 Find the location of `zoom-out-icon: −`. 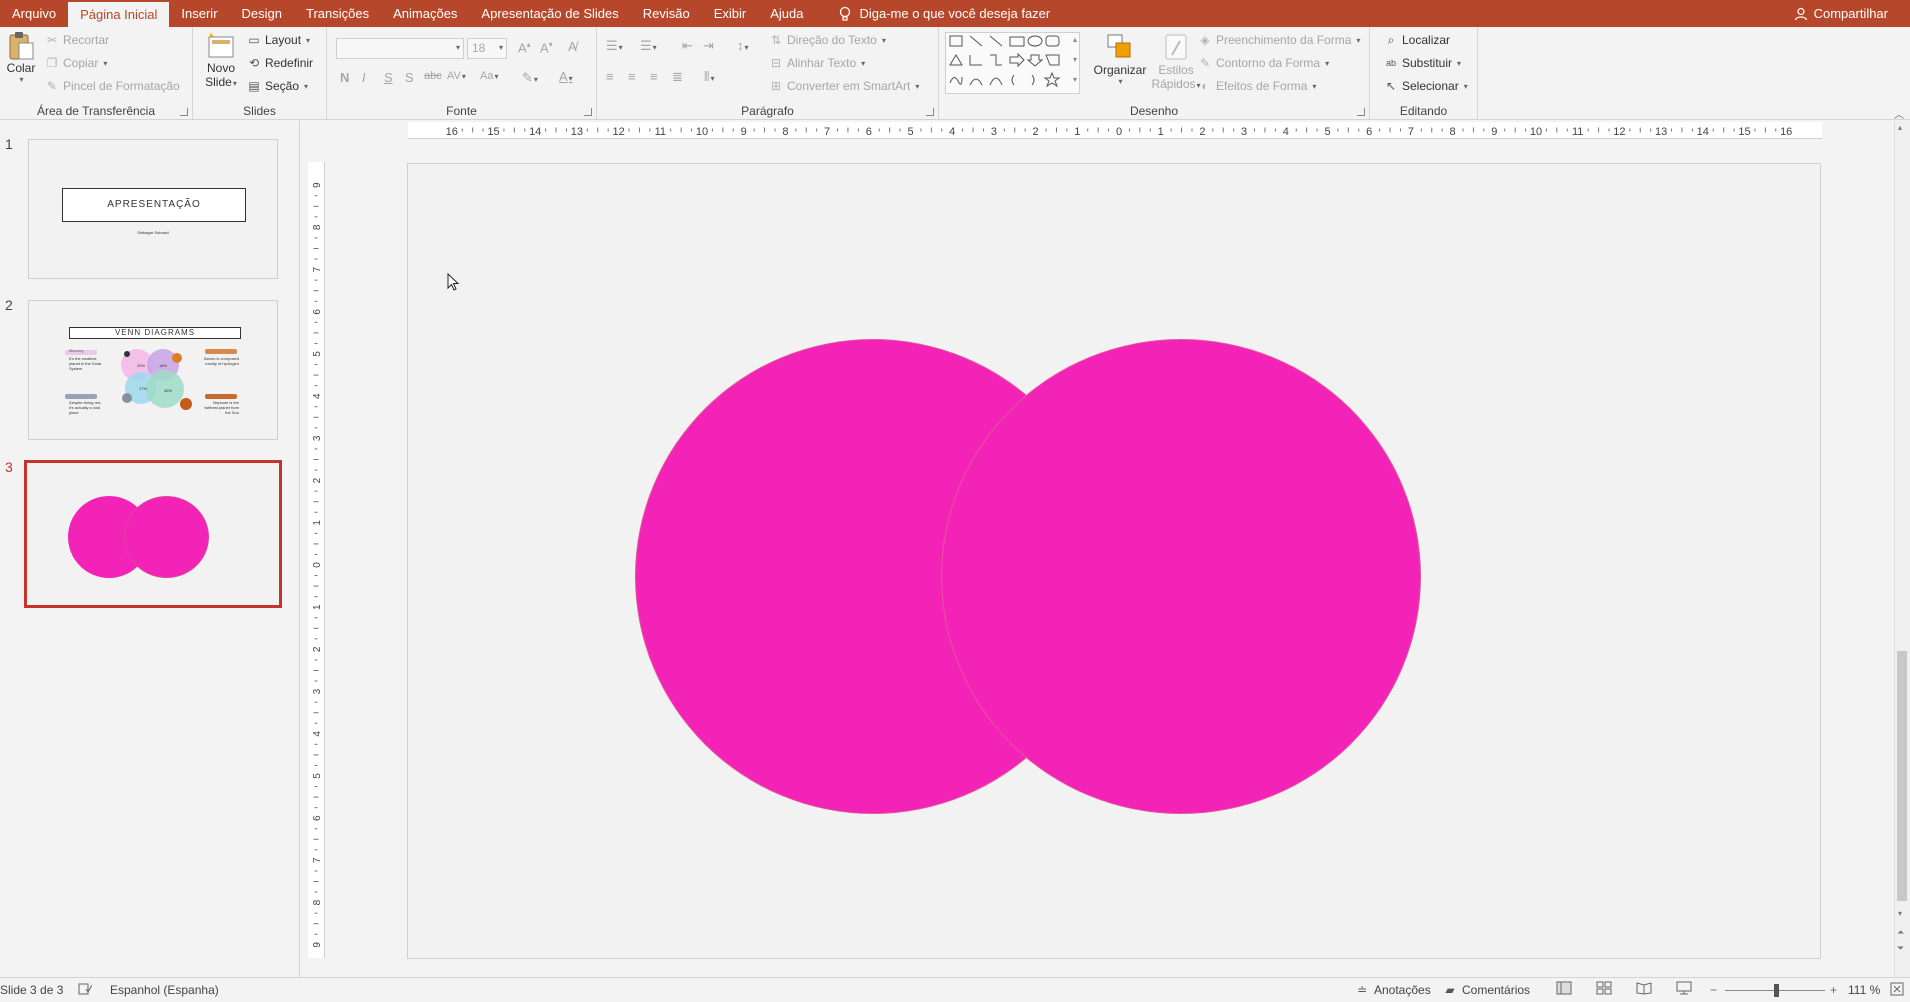

zoom-out-icon: − is located at coordinates (1713, 990).